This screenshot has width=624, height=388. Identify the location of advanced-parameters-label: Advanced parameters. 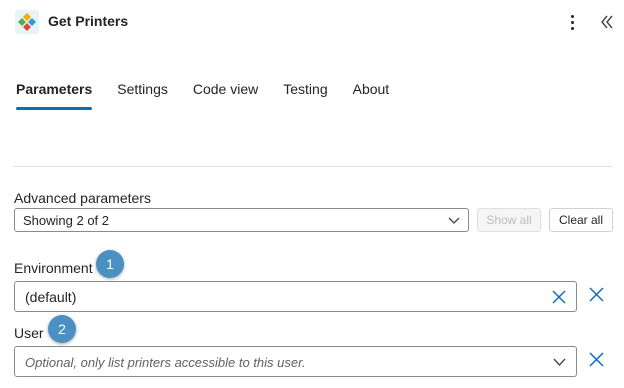
(82, 198).